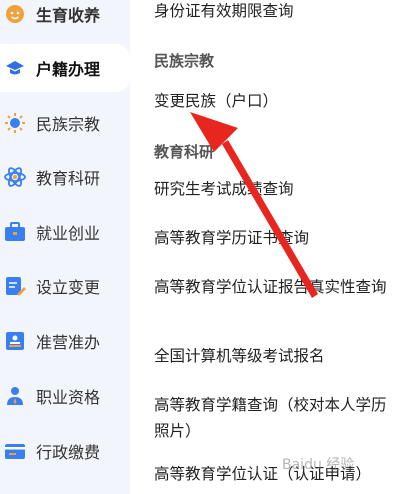  I want to click on wallet-icon, so click(15, 451).